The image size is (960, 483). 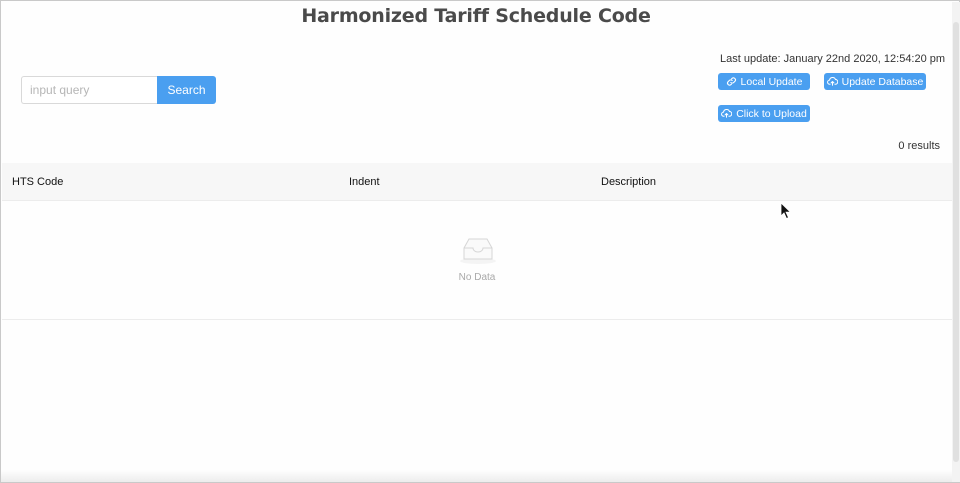 I want to click on no-data-text: No Data, so click(x=477, y=277).